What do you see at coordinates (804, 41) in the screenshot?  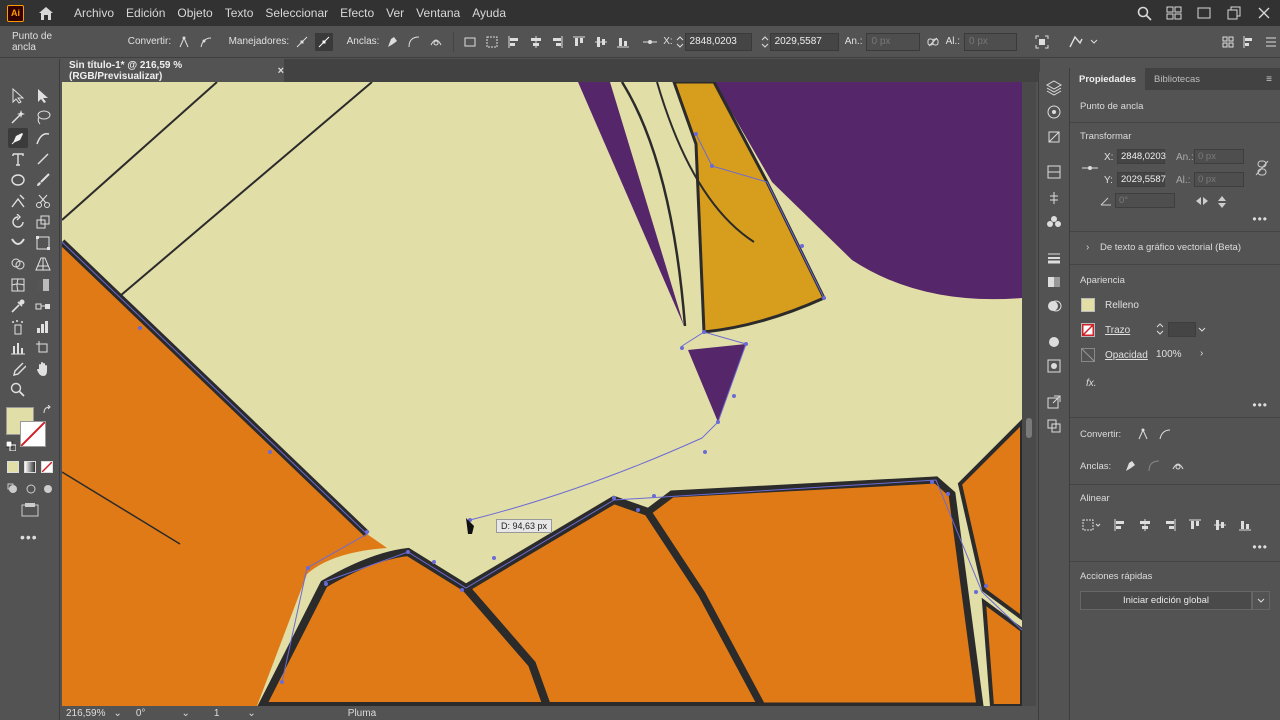 I see `y-field: 2029,5587` at bounding box center [804, 41].